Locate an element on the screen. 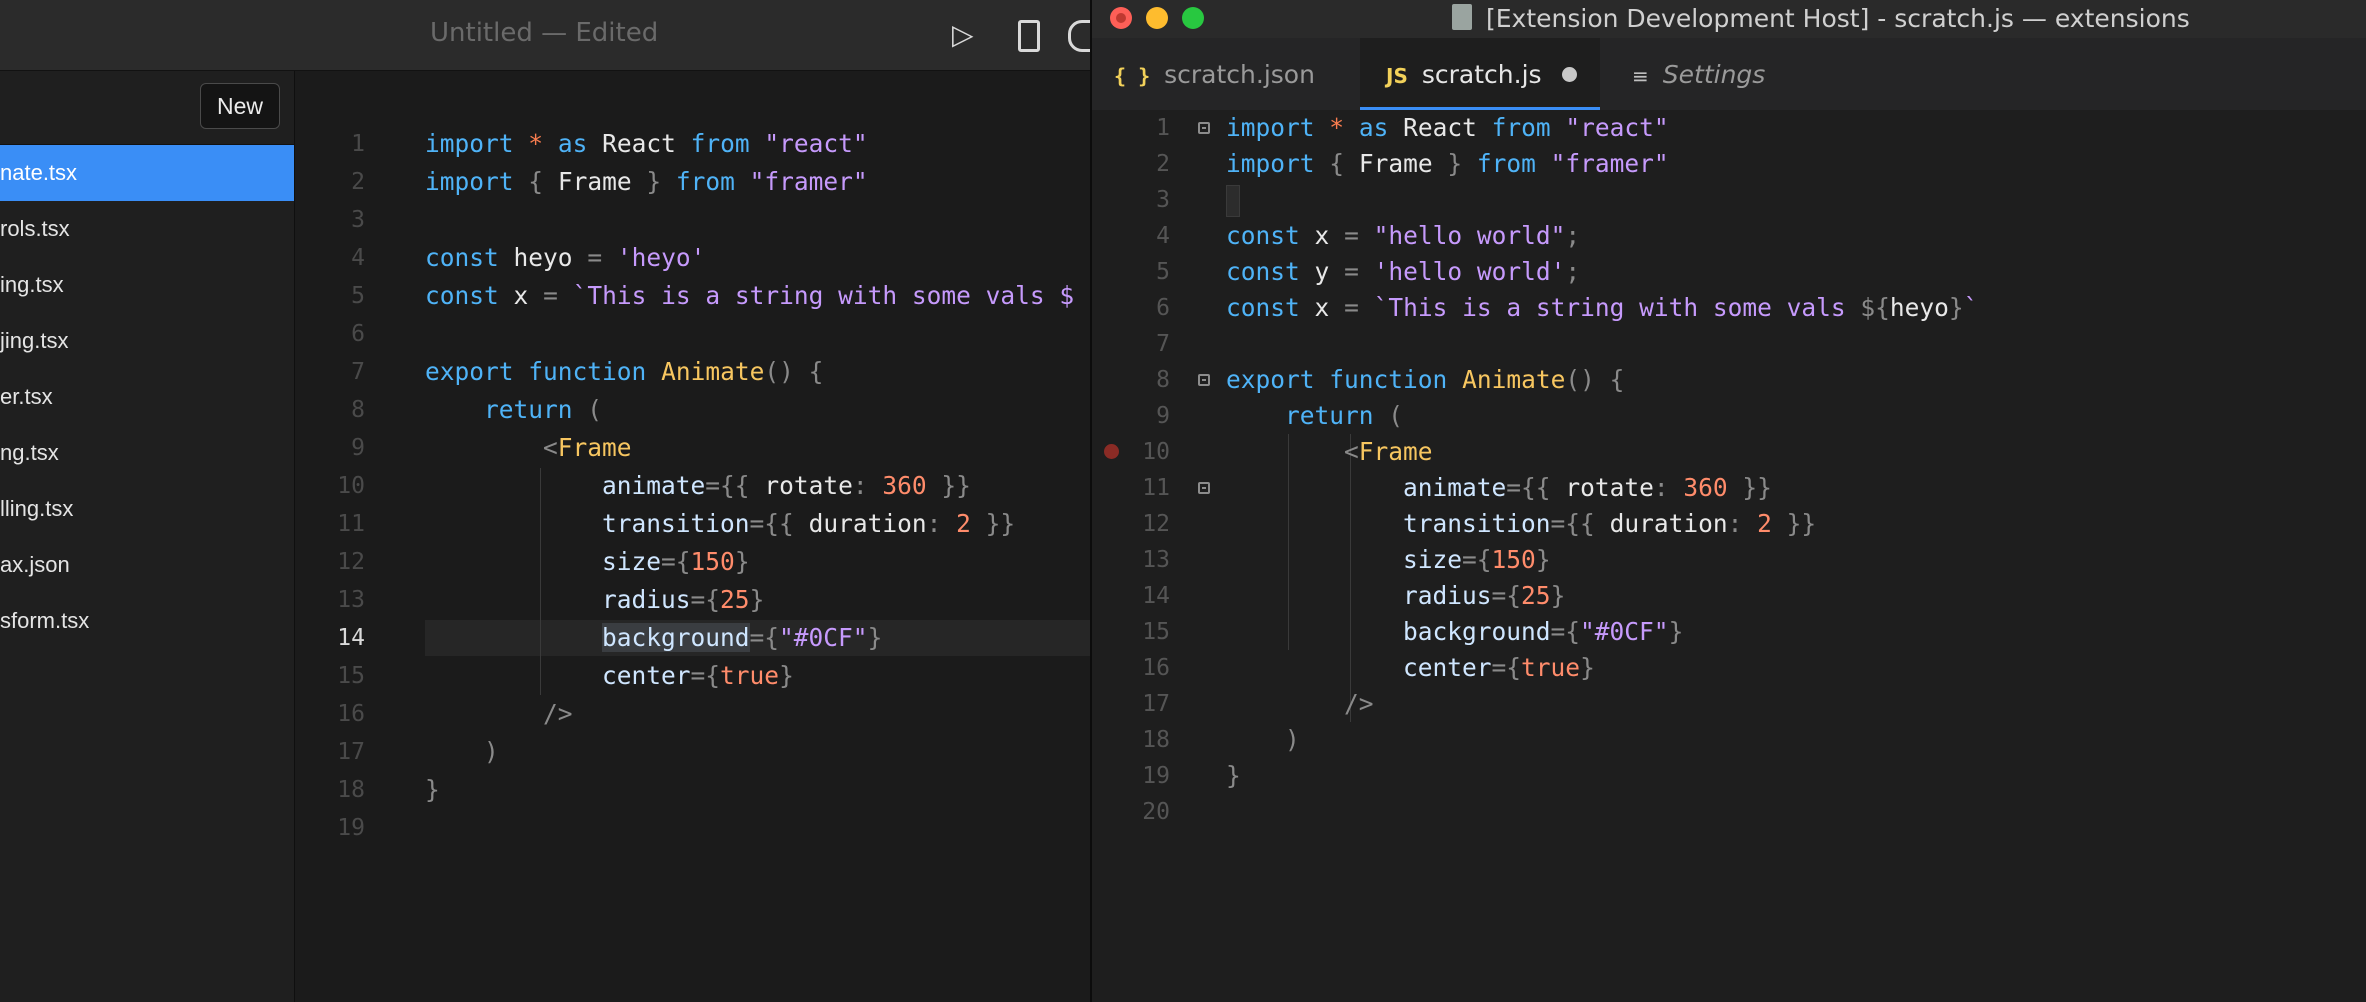  line-number-current: 3 is located at coordinates (1163, 200).